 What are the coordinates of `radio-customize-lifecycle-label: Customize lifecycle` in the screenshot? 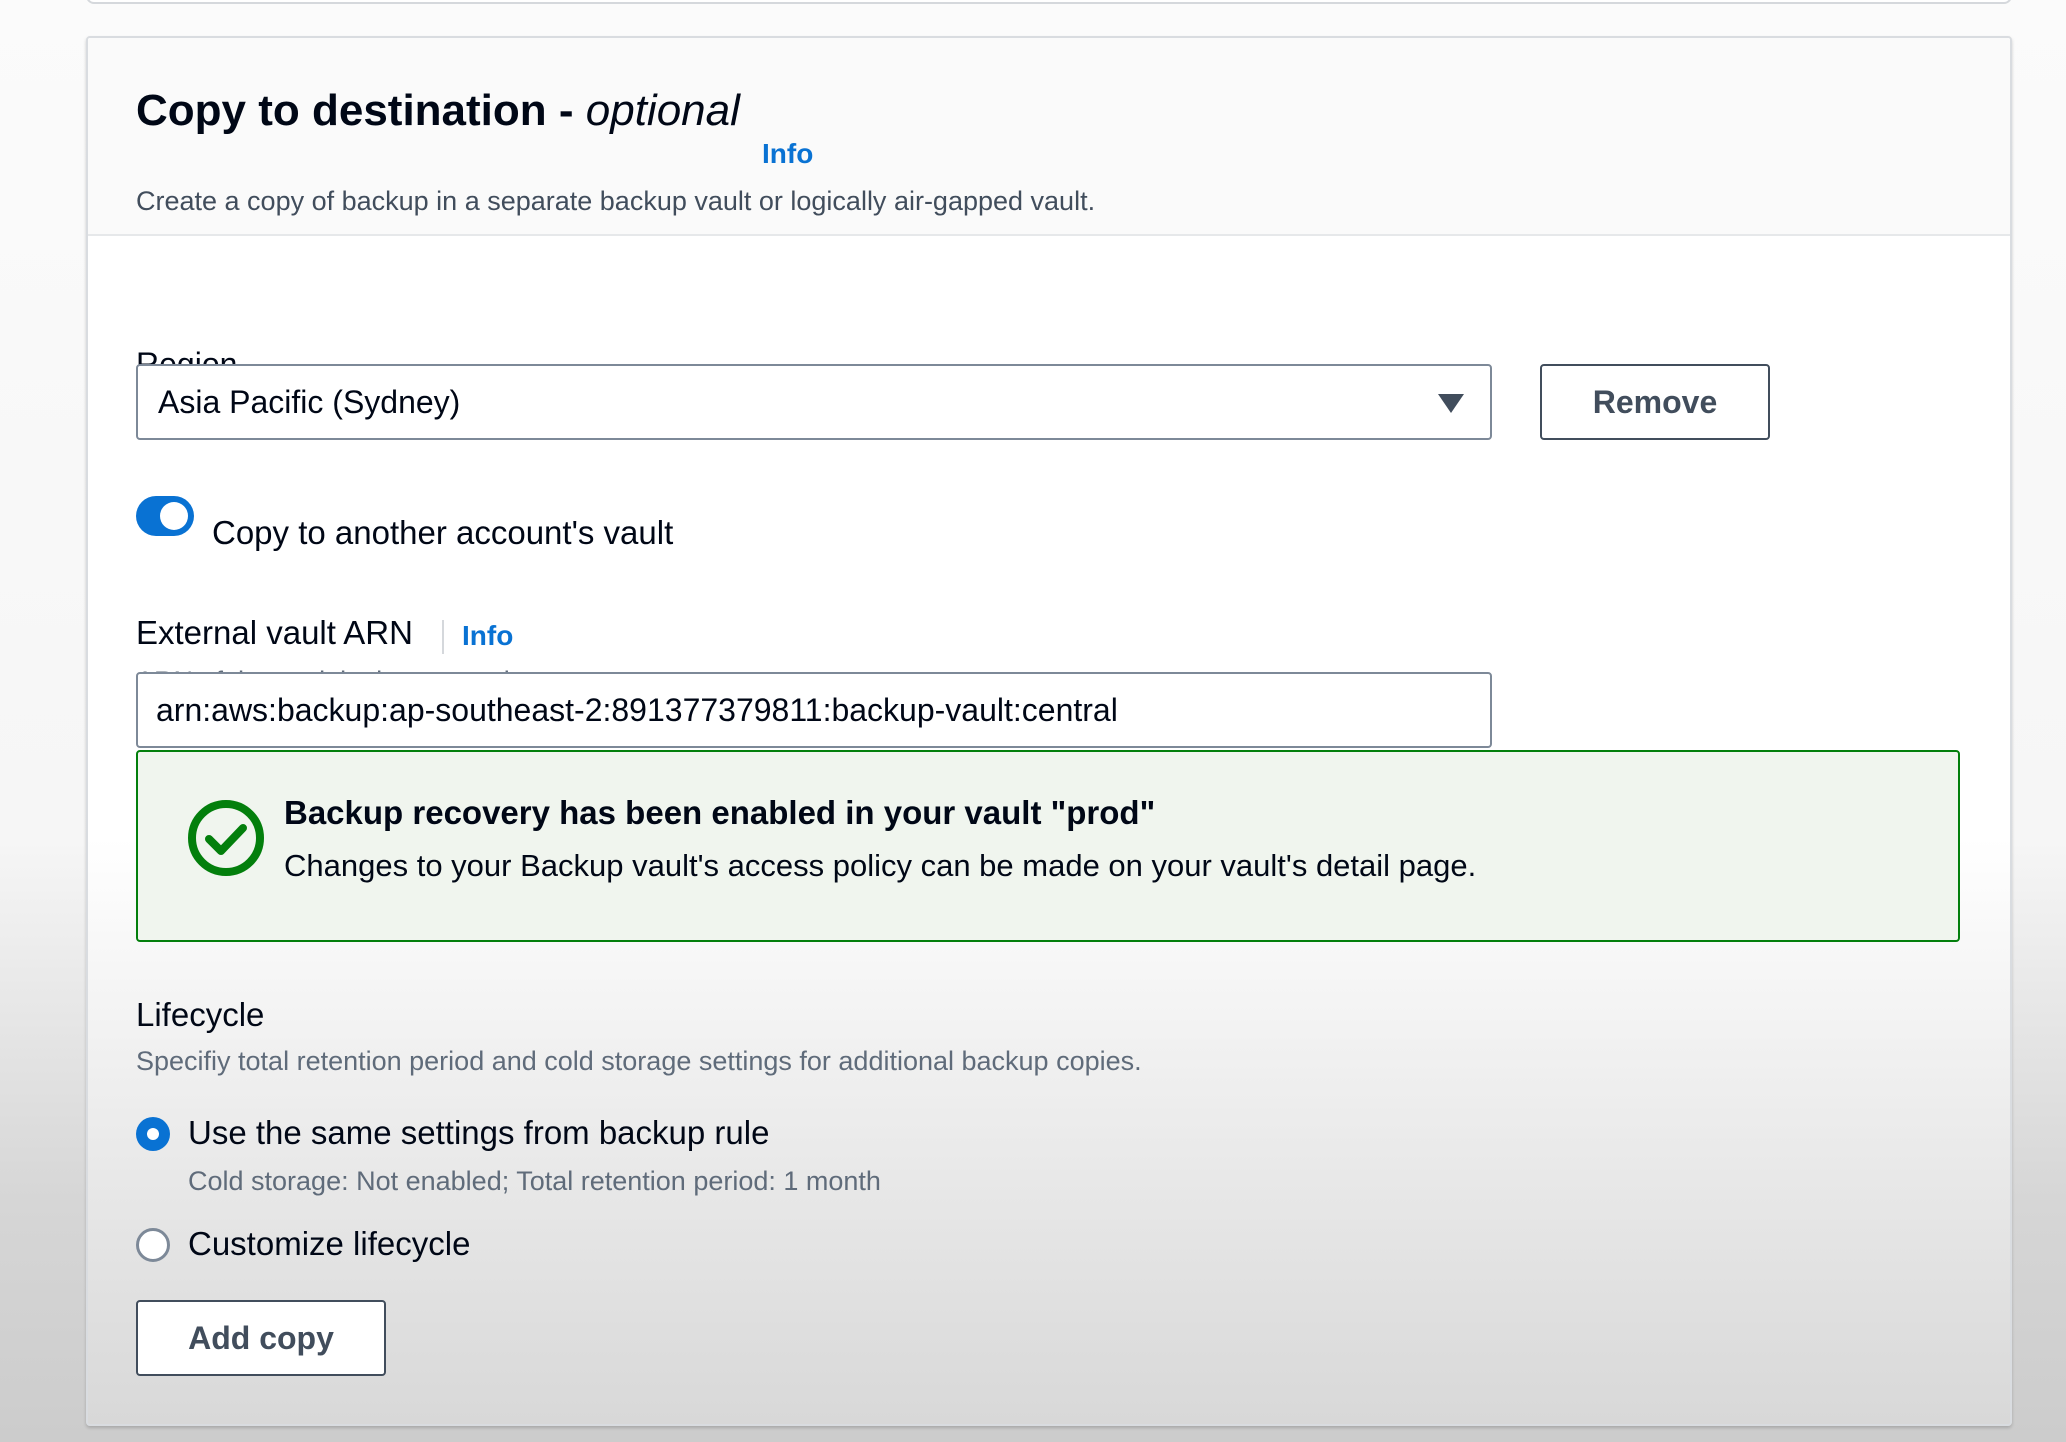 It's located at (329, 1244).